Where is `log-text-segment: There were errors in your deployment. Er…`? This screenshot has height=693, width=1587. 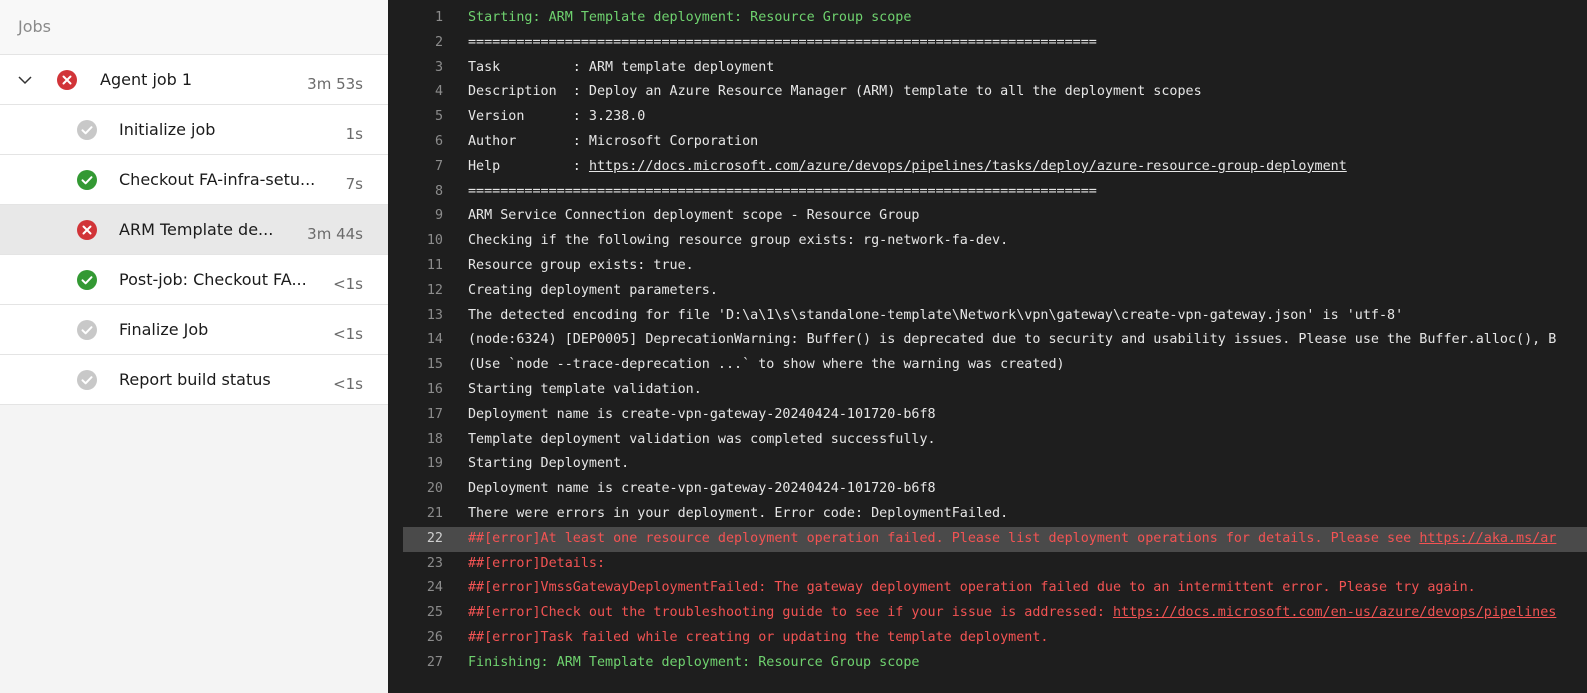
log-text-segment: There were errors in your deployment. Er… is located at coordinates (738, 513).